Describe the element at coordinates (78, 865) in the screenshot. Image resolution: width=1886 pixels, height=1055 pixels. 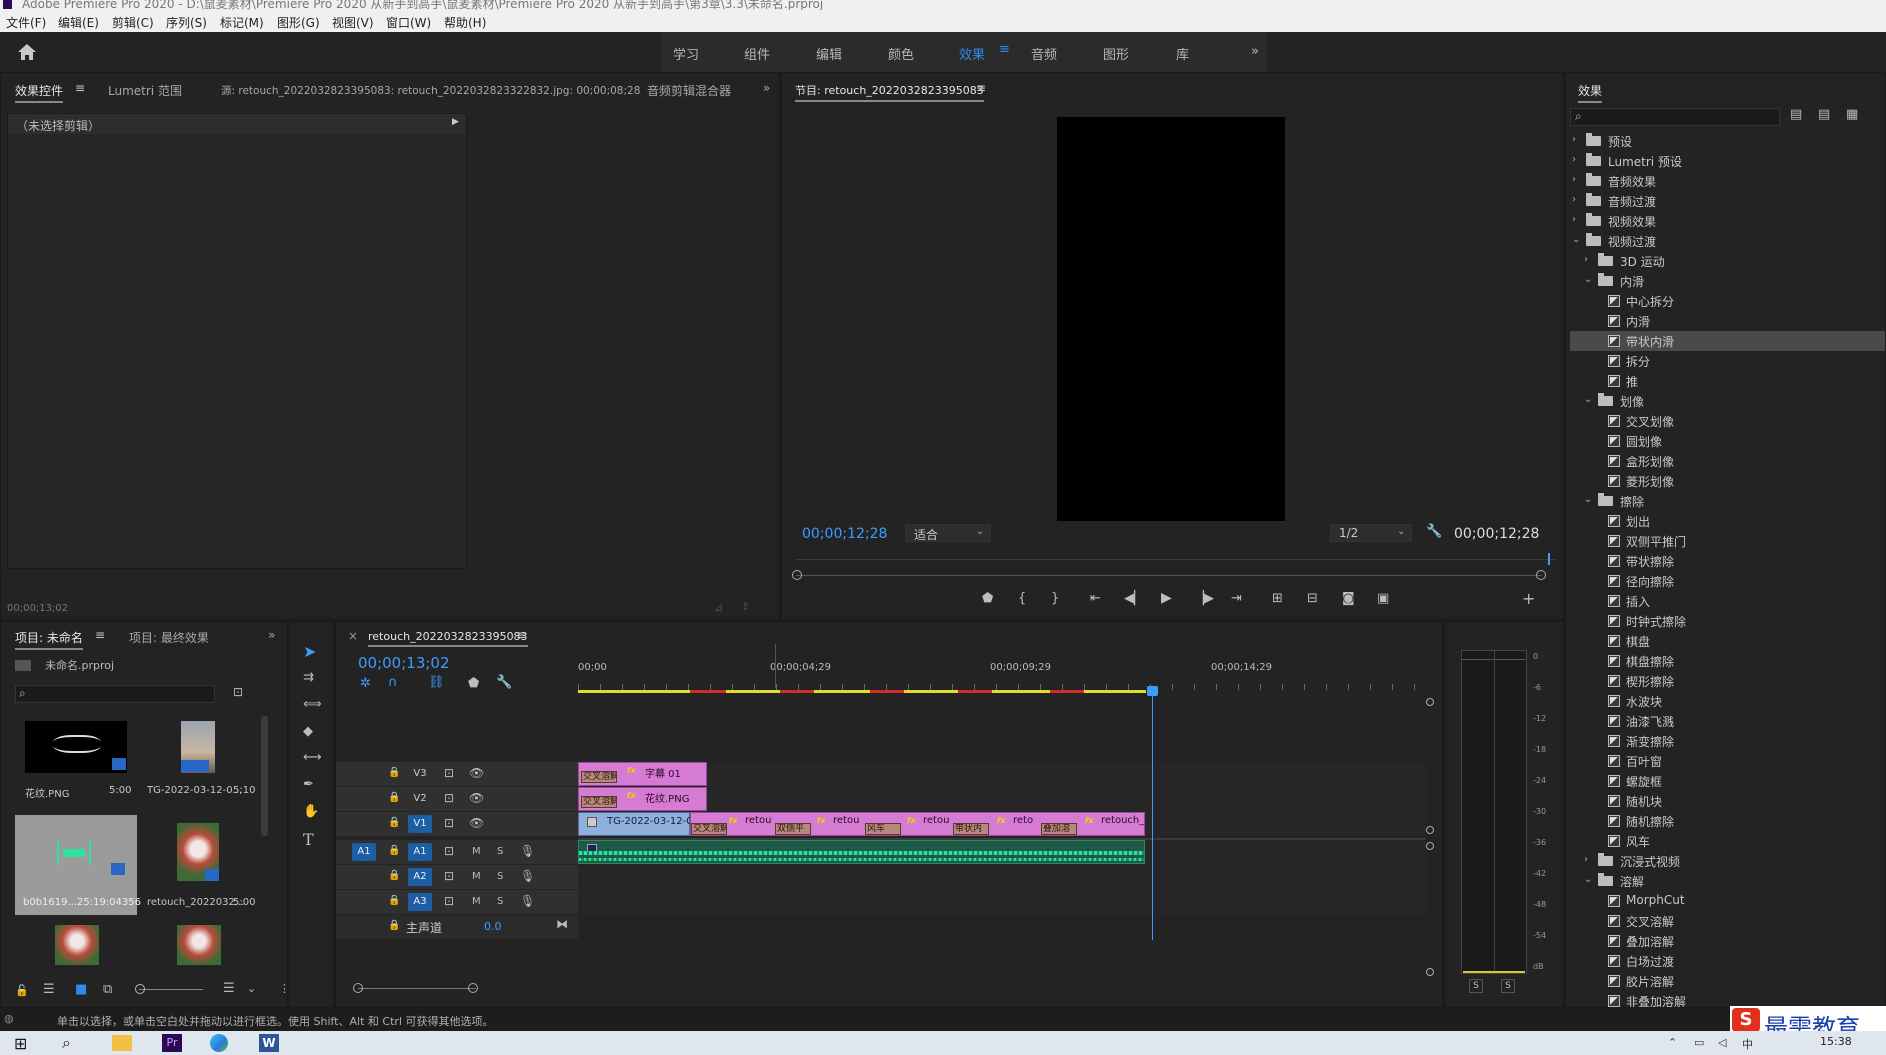
I see `project-item-audio: b0b1619... 25:19:04356` at that location.